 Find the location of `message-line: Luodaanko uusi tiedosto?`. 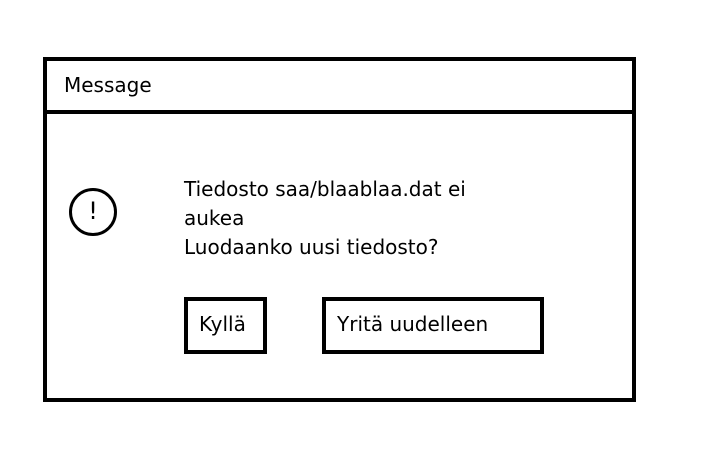

message-line: Luodaanko uusi tiedosto? is located at coordinates (311, 247).